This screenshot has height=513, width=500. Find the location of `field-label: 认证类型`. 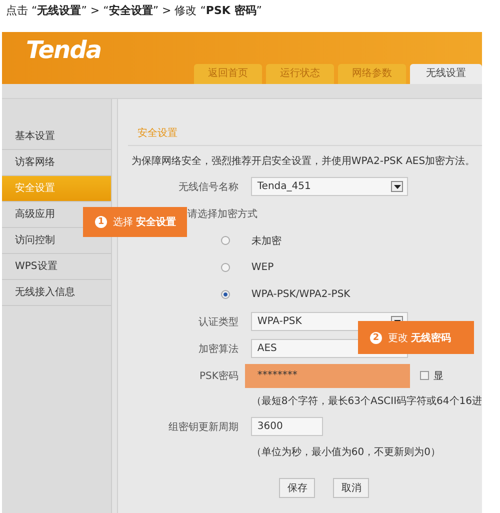

field-label: 认证类型 is located at coordinates (217, 322).